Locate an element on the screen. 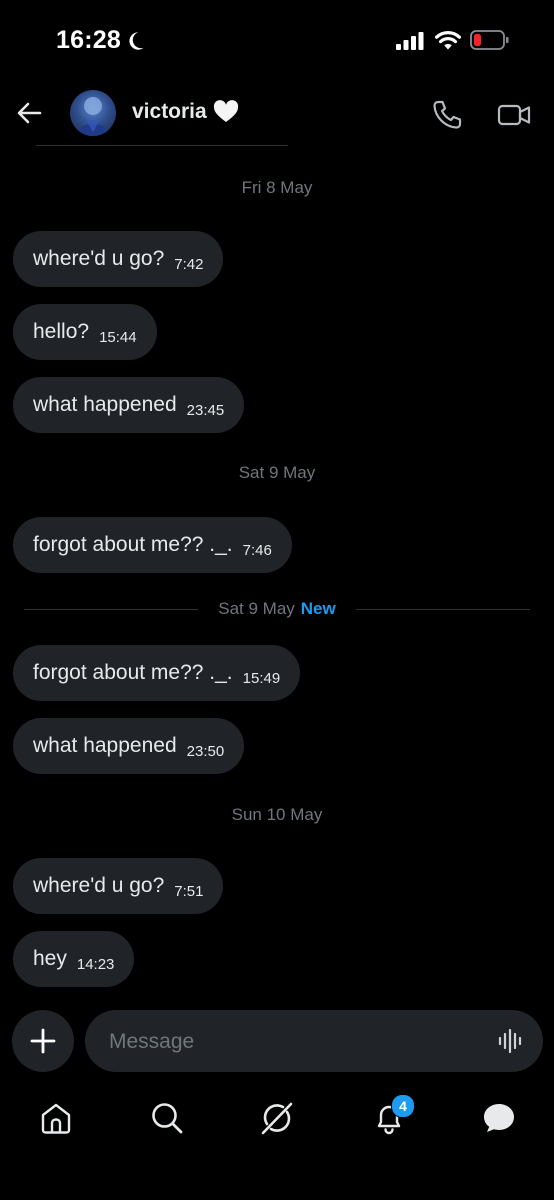 The height and width of the screenshot is (1200, 554). phone-icon is located at coordinates (447, 114).